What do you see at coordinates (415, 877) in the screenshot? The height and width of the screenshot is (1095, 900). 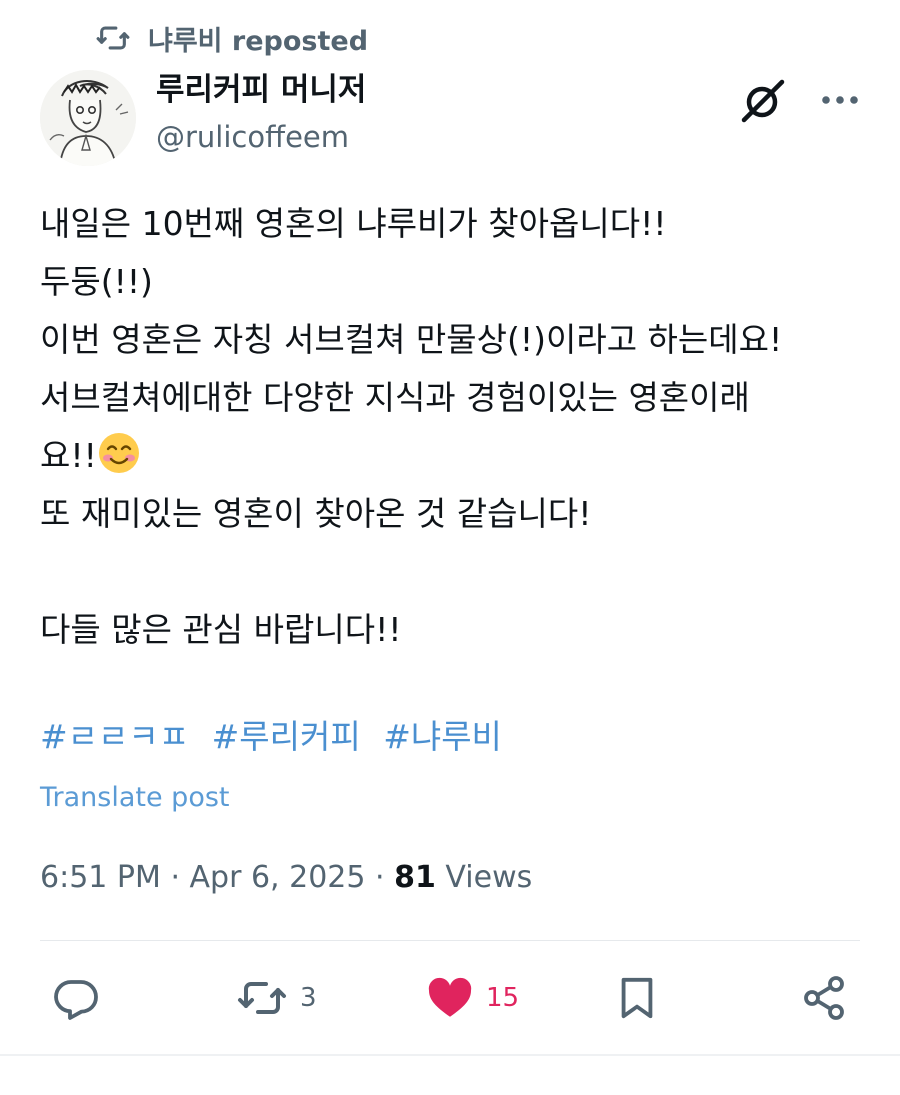 I see `views-count: 81` at bounding box center [415, 877].